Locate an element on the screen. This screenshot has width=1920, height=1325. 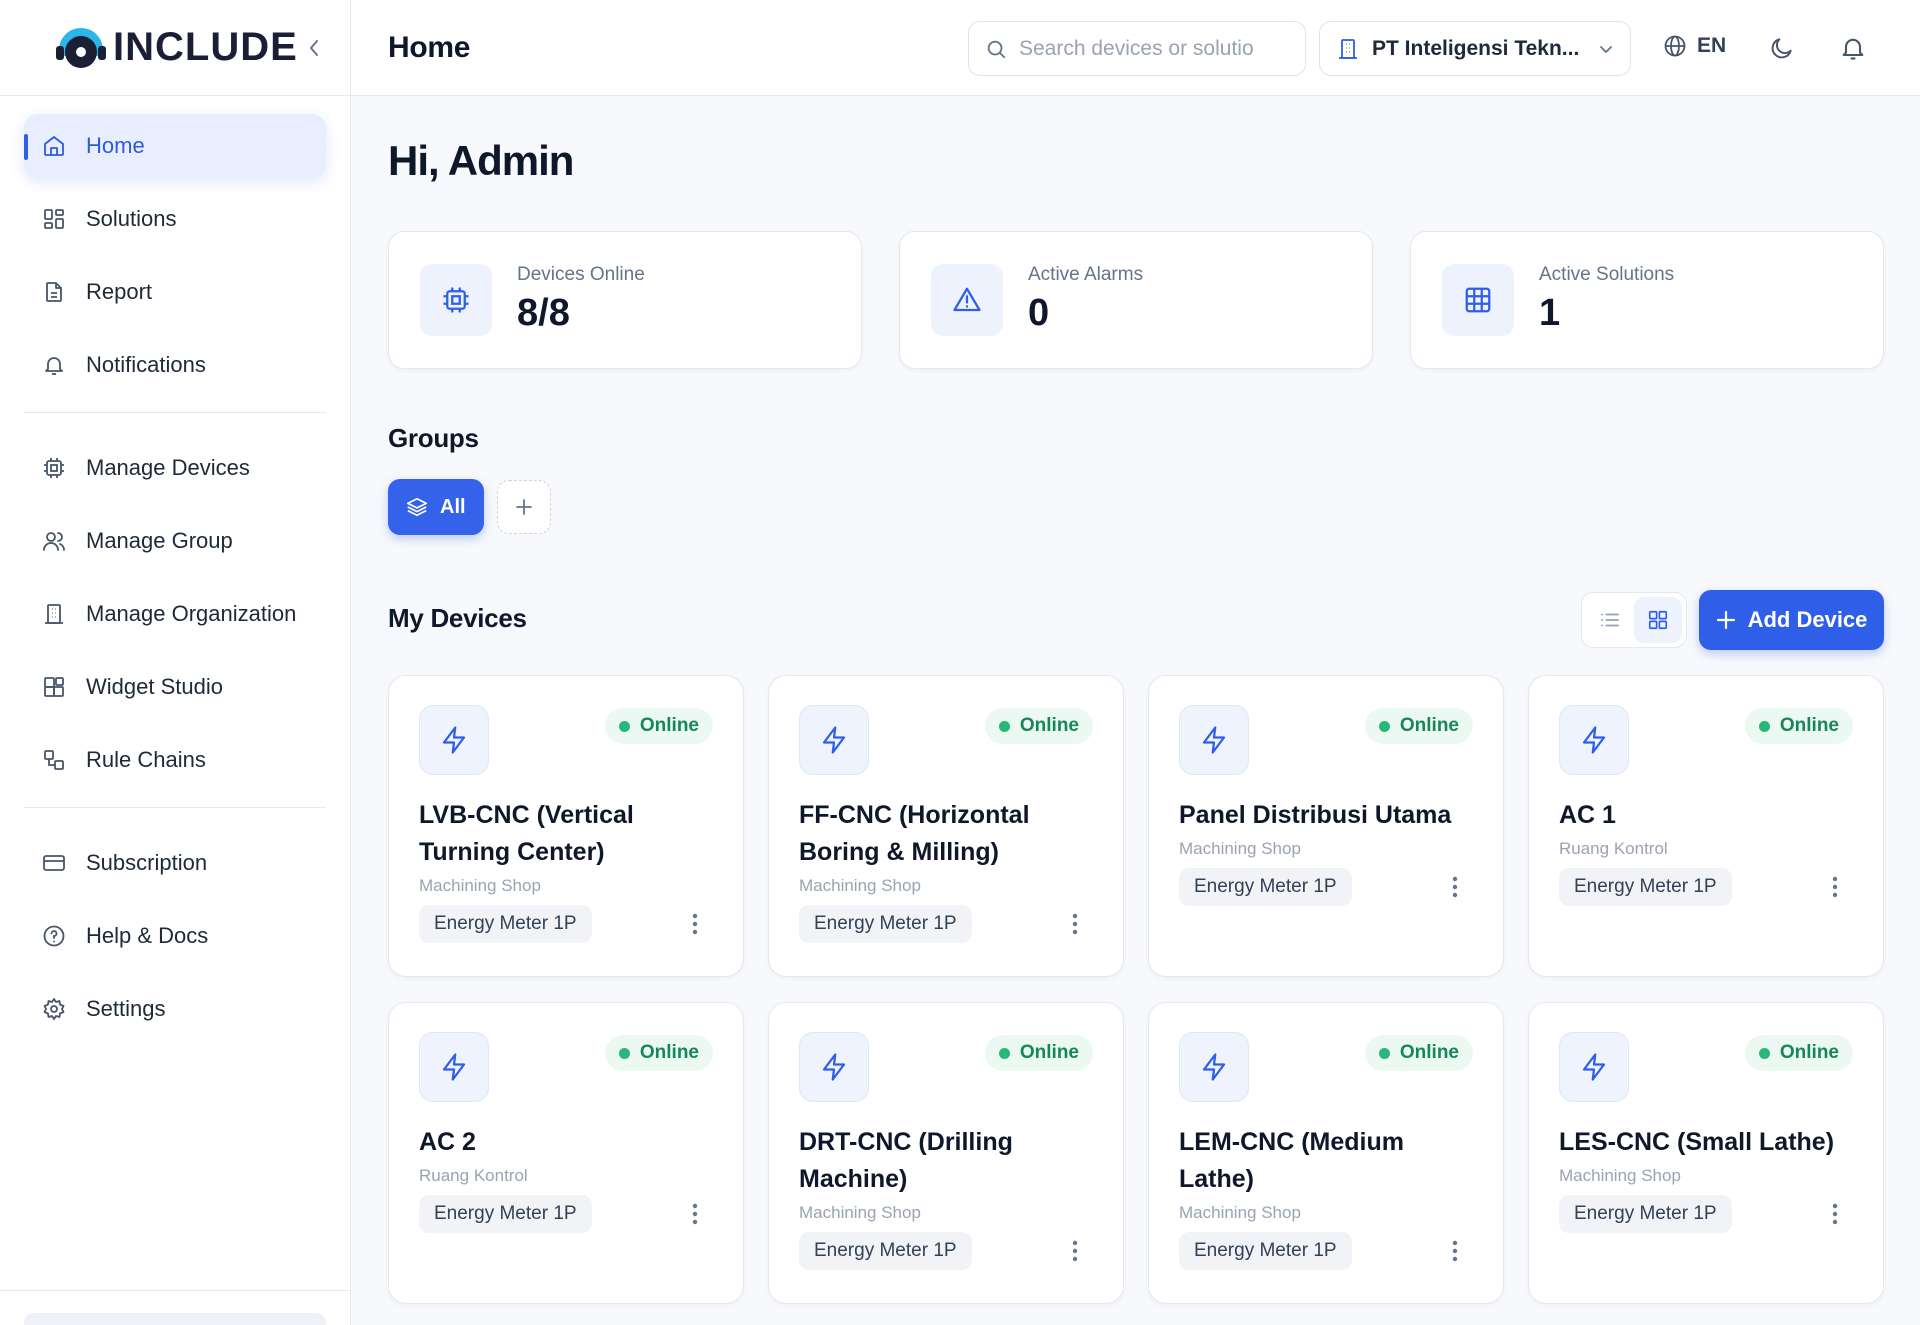
grid-view-button is located at coordinates (1658, 620).